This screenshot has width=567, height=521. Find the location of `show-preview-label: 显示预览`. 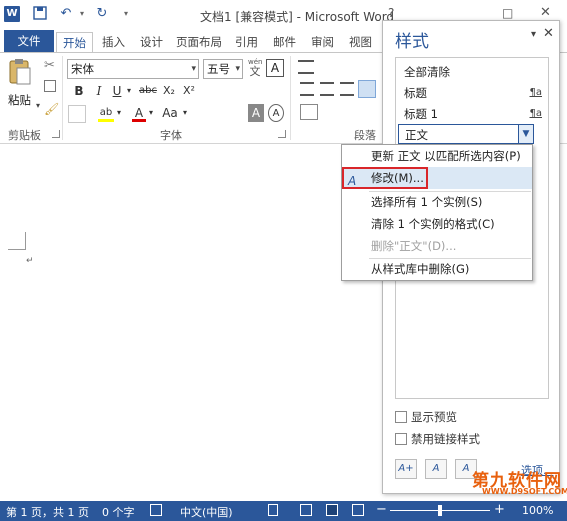

show-preview-label: 显示预览 is located at coordinates (434, 417).